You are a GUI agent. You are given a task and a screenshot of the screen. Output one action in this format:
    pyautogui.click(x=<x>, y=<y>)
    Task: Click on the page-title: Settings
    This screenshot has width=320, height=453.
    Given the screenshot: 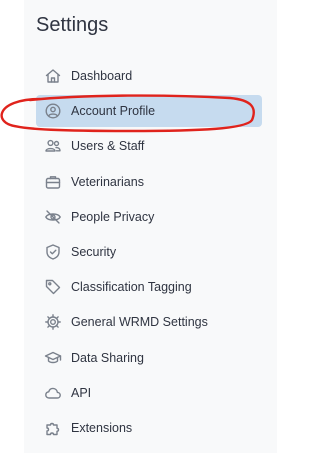 What is the action you would take?
    pyautogui.click(x=72, y=25)
    